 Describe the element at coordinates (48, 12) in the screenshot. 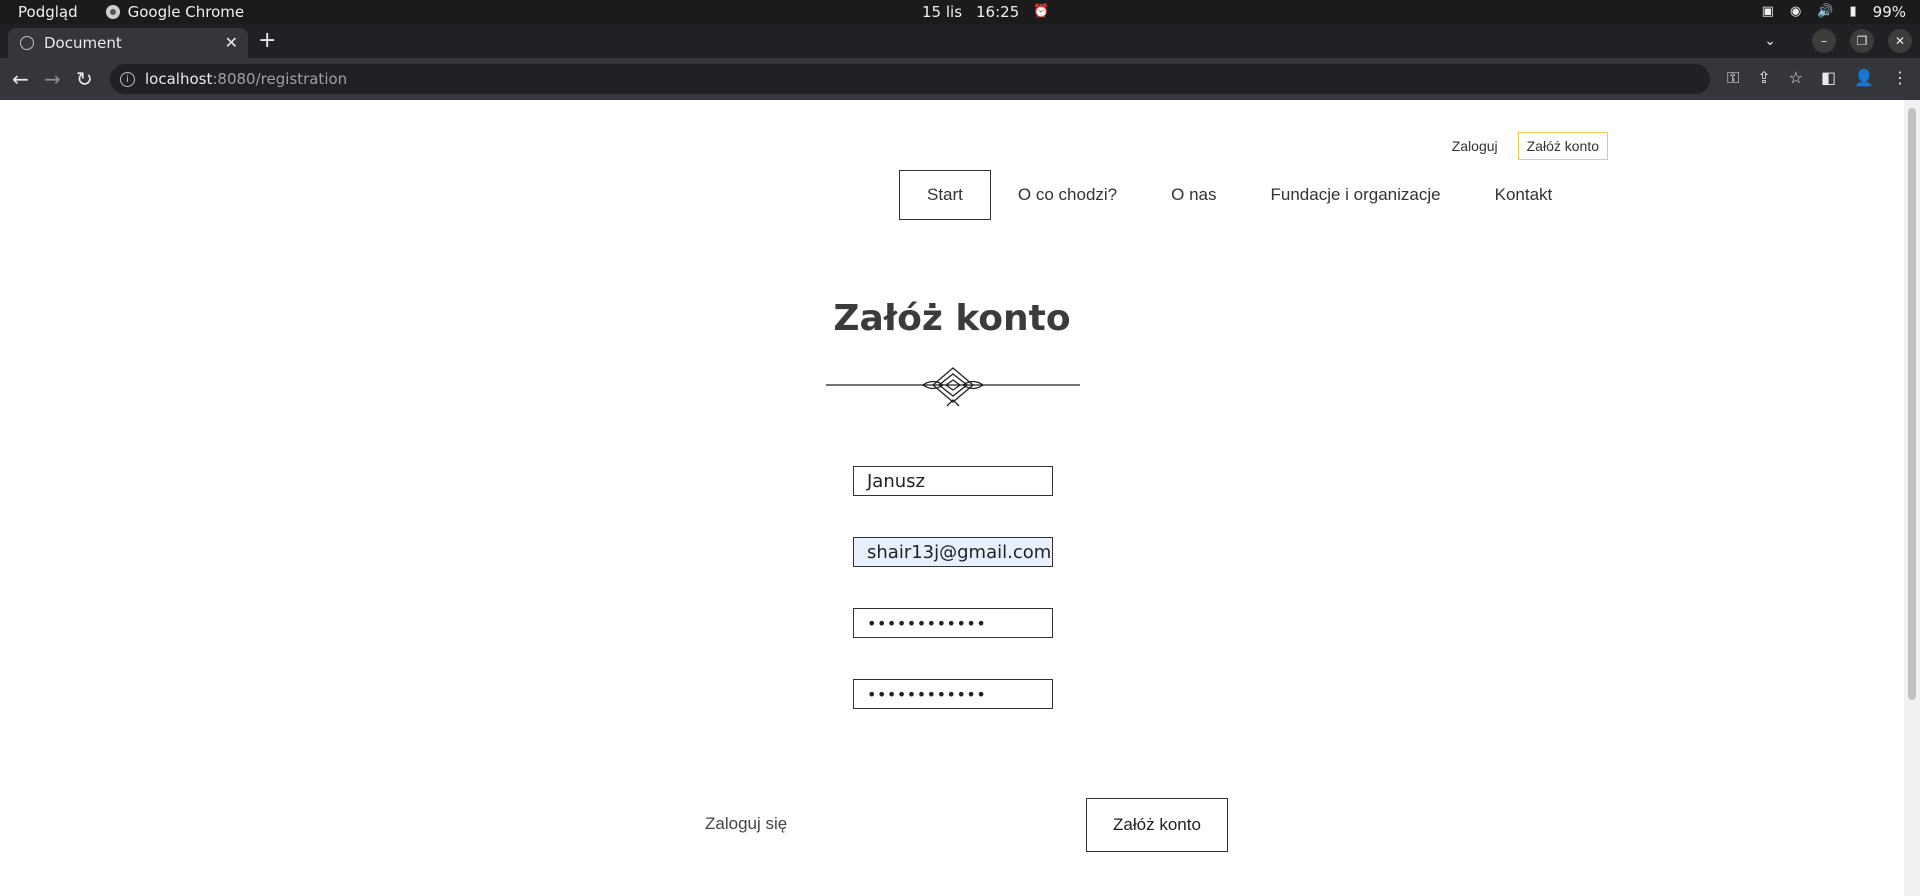

I see `app-menu: Podgląd` at that location.